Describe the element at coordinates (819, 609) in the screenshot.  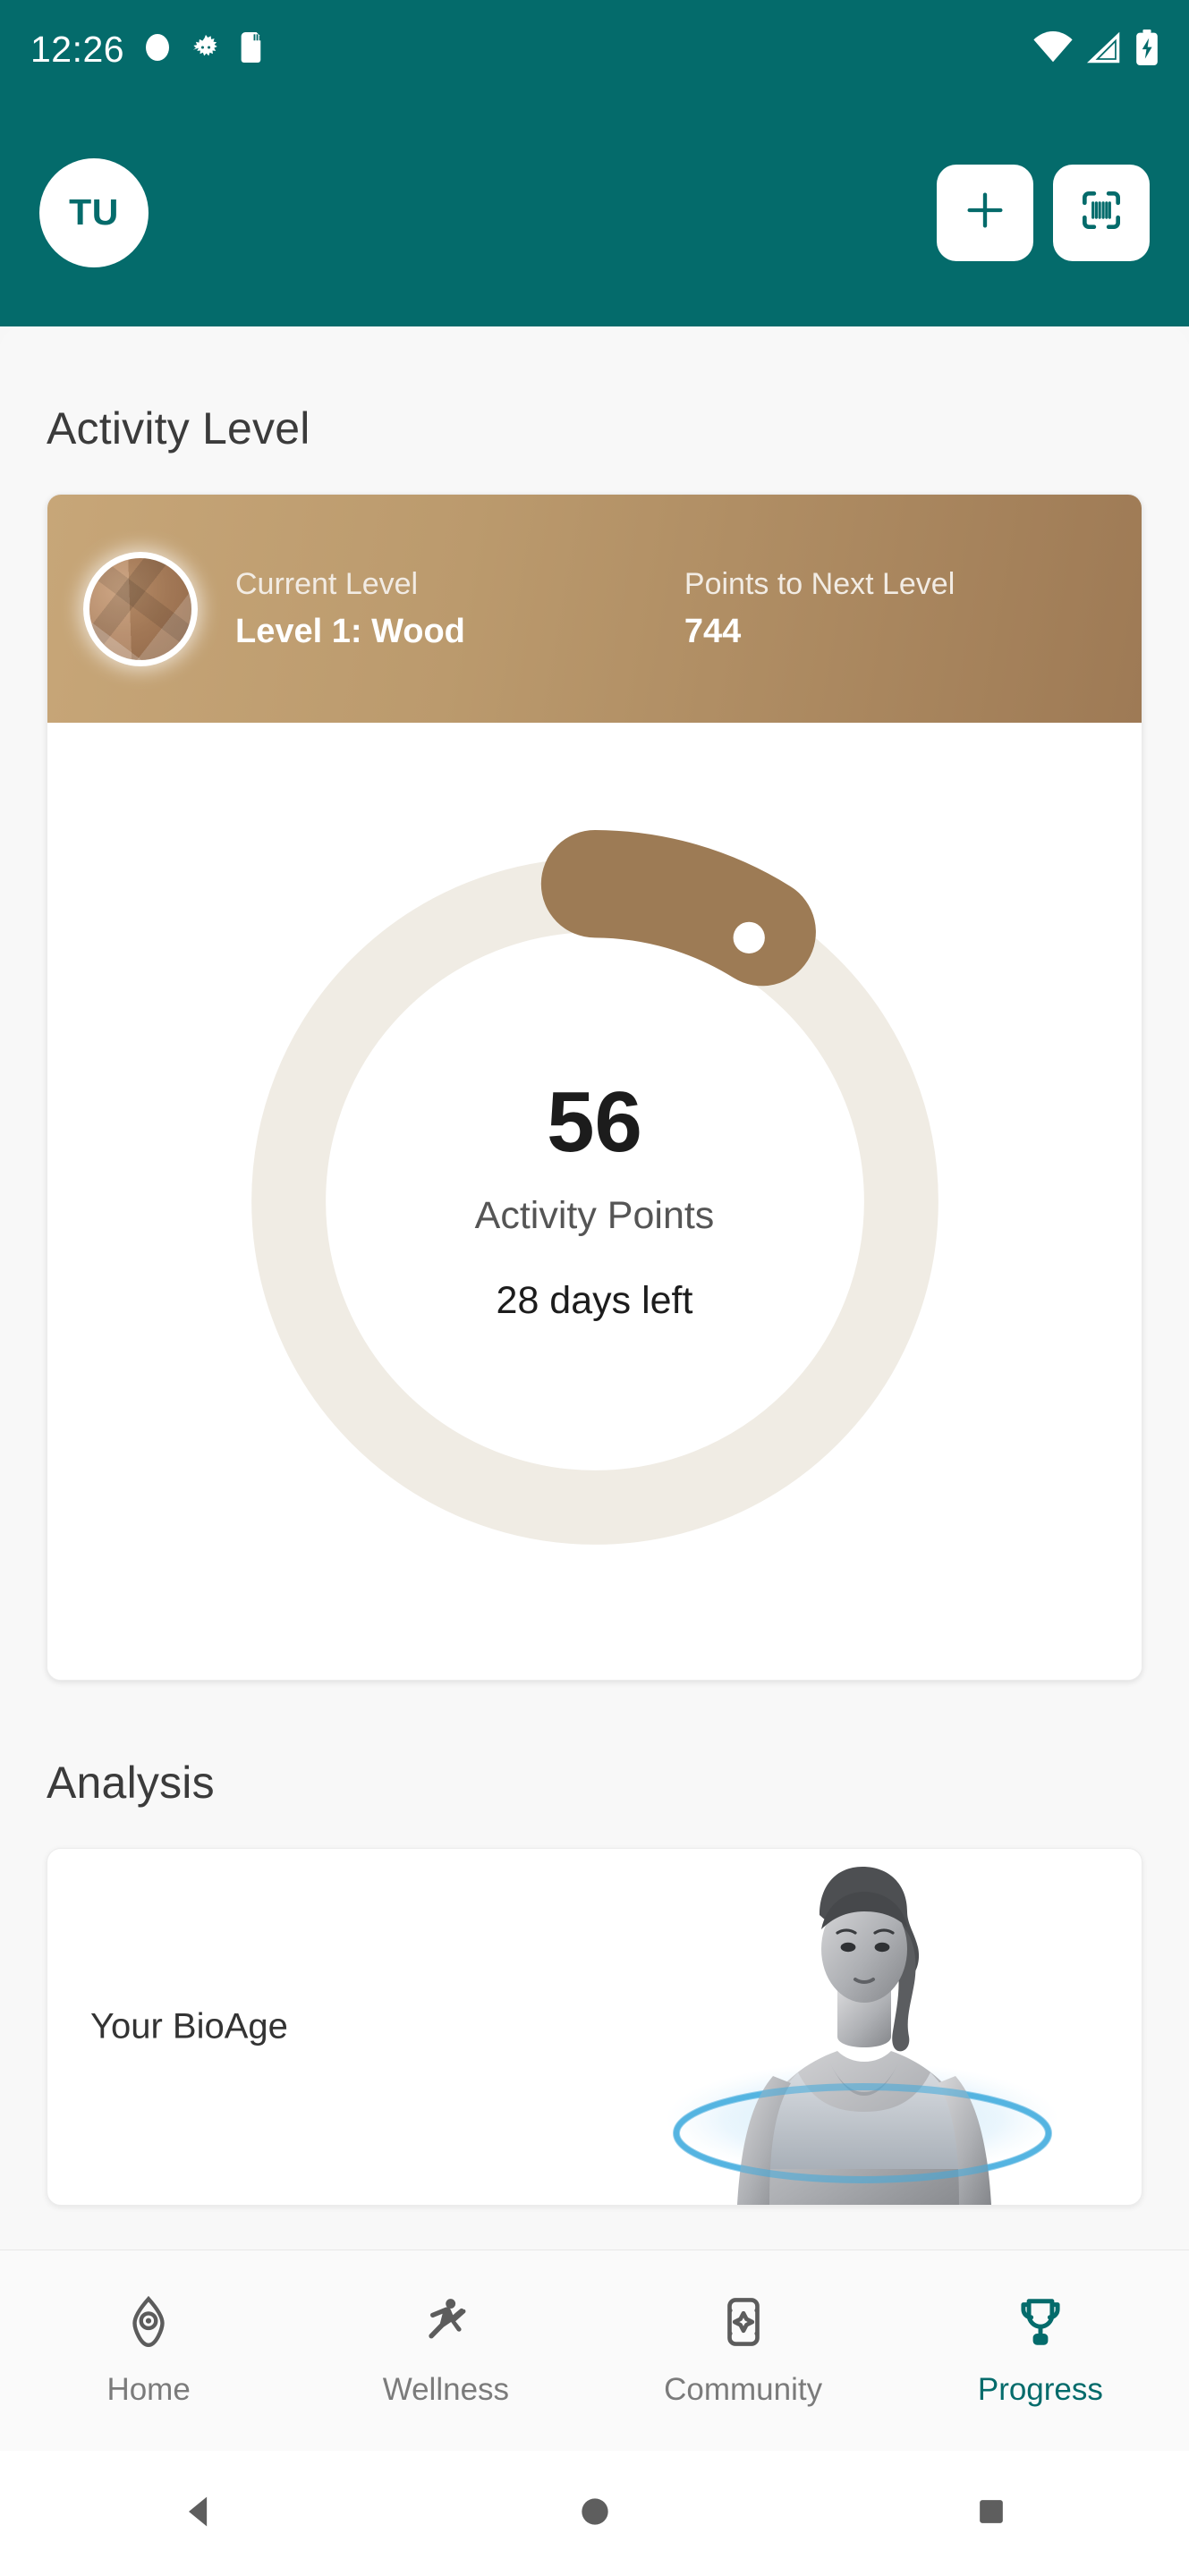
I see `points-next-block: Points to Next Level 744` at that location.